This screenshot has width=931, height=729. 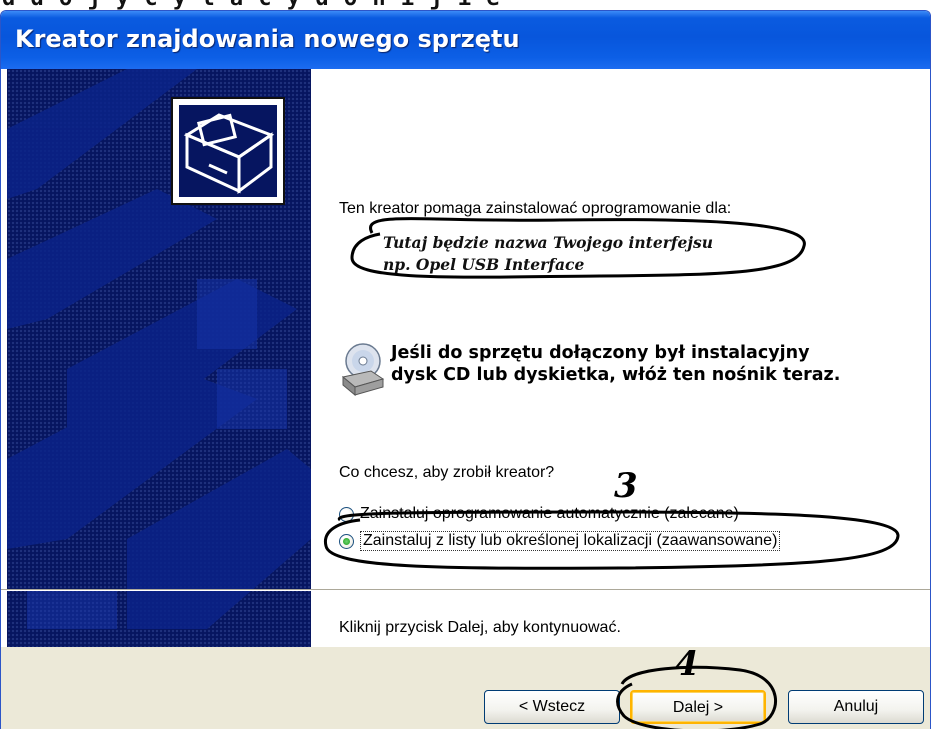 What do you see at coordinates (552, 707) in the screenshot?
I see `back-button: < Wstecz` at bounding box center [552, 707].